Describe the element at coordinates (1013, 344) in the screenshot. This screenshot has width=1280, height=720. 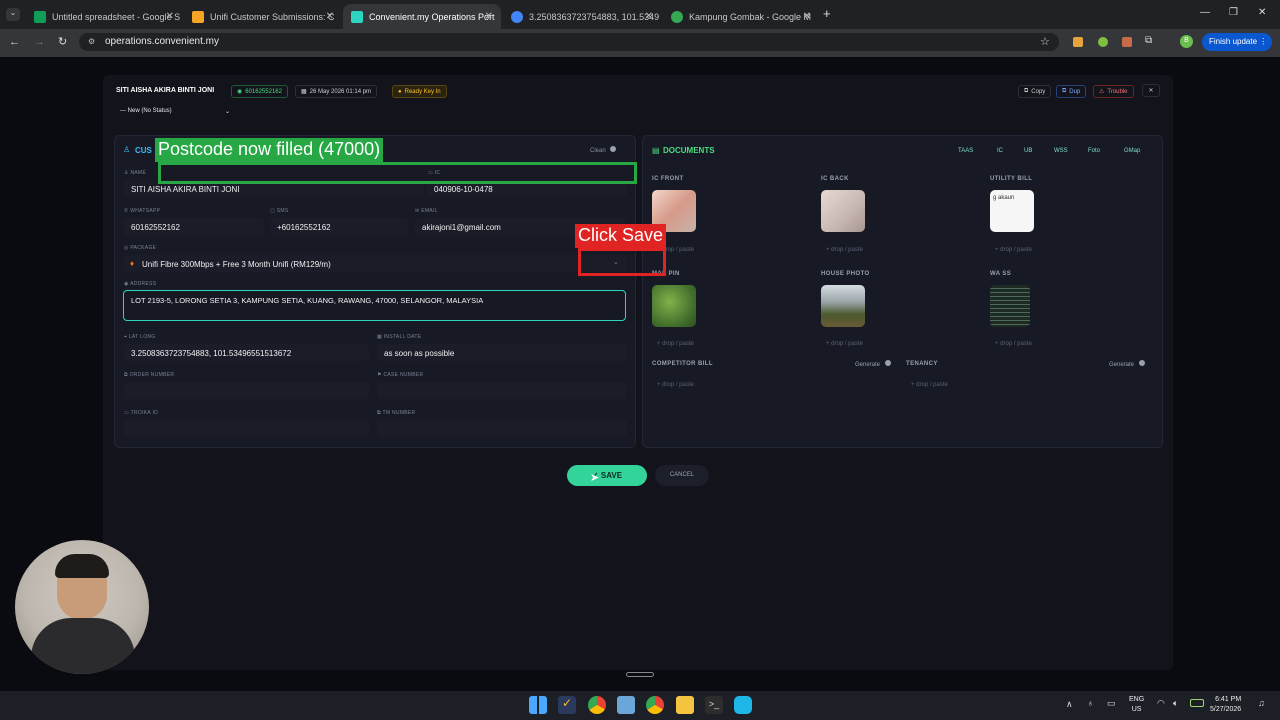
I see `wa-ss-drop: + drop / paste` at that location.